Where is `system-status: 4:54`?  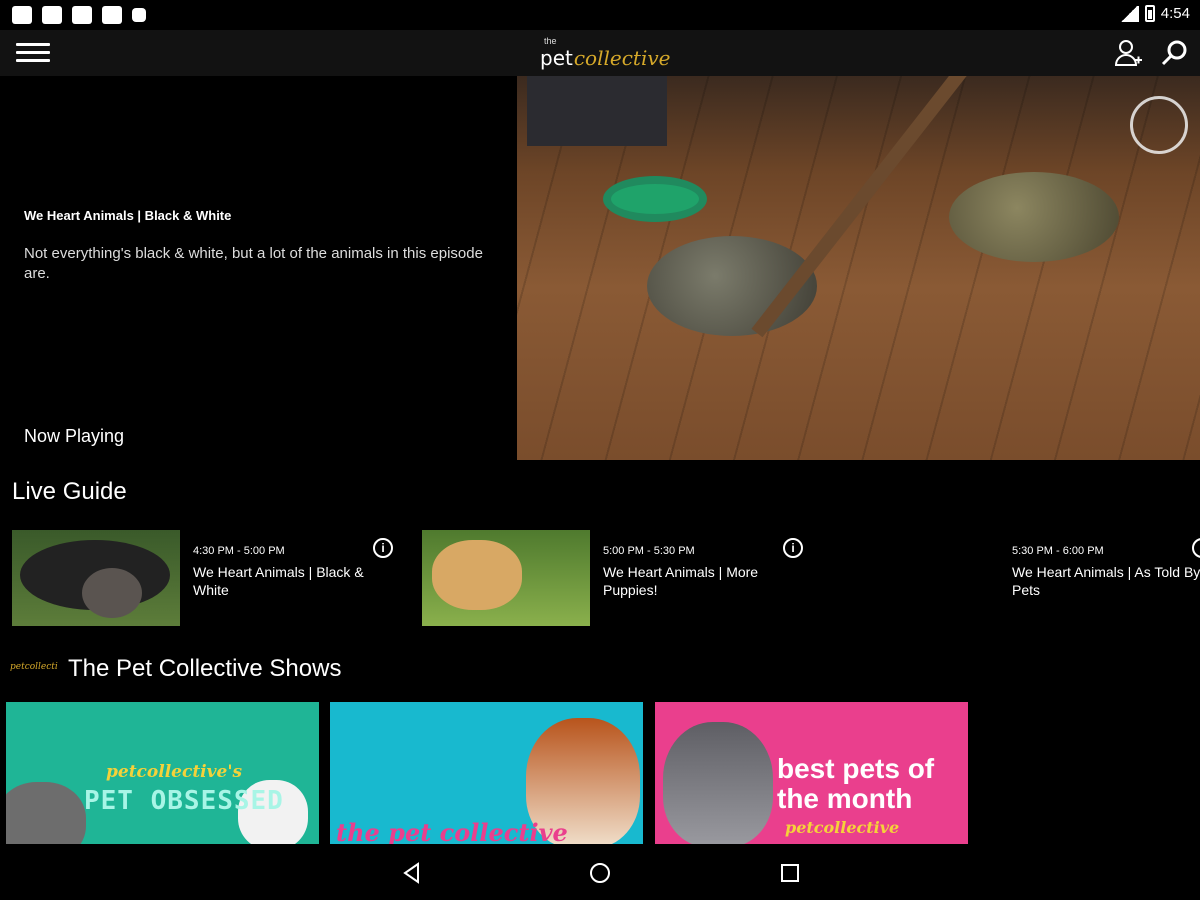
system-status: 4:54 is located at coordinates (1154, 13).